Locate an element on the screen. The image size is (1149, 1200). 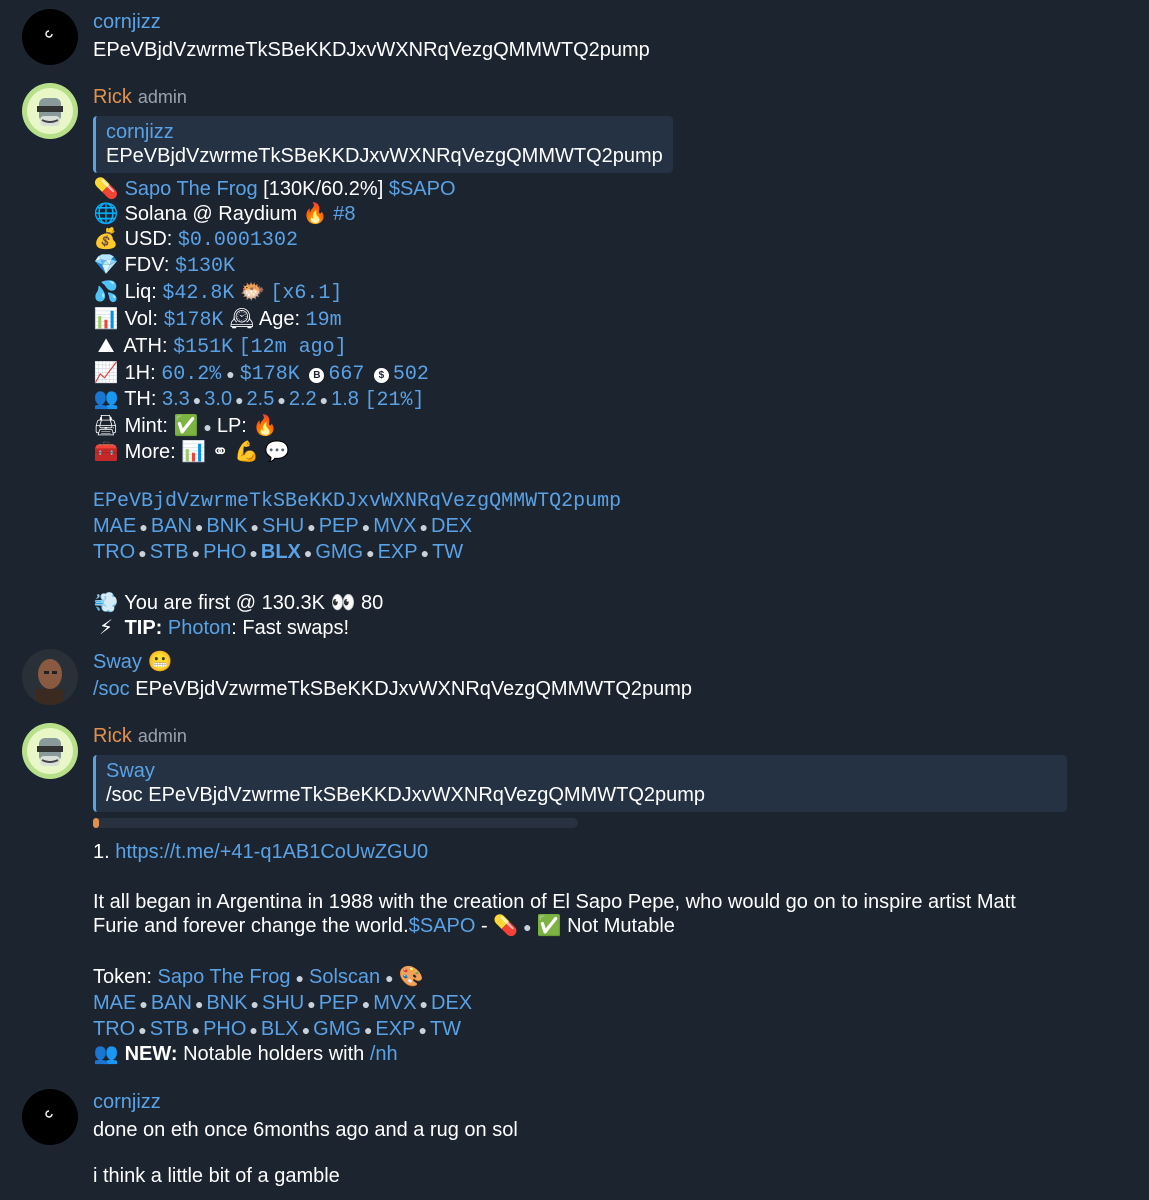
rank-link: #8 is located at coordinates (344, 214).